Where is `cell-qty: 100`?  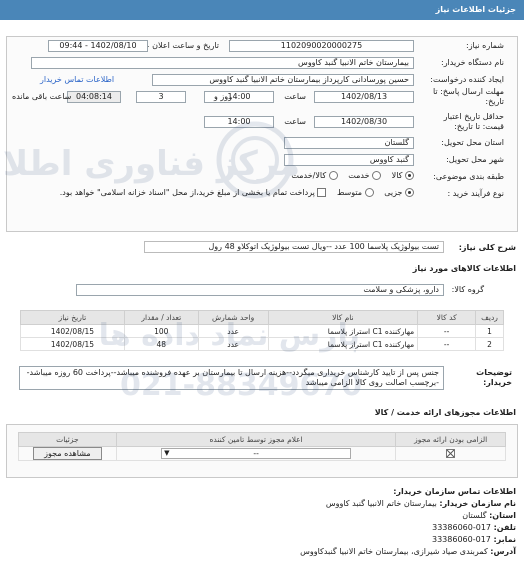
cell-qty: 100 is located at coordinates (161, 331).